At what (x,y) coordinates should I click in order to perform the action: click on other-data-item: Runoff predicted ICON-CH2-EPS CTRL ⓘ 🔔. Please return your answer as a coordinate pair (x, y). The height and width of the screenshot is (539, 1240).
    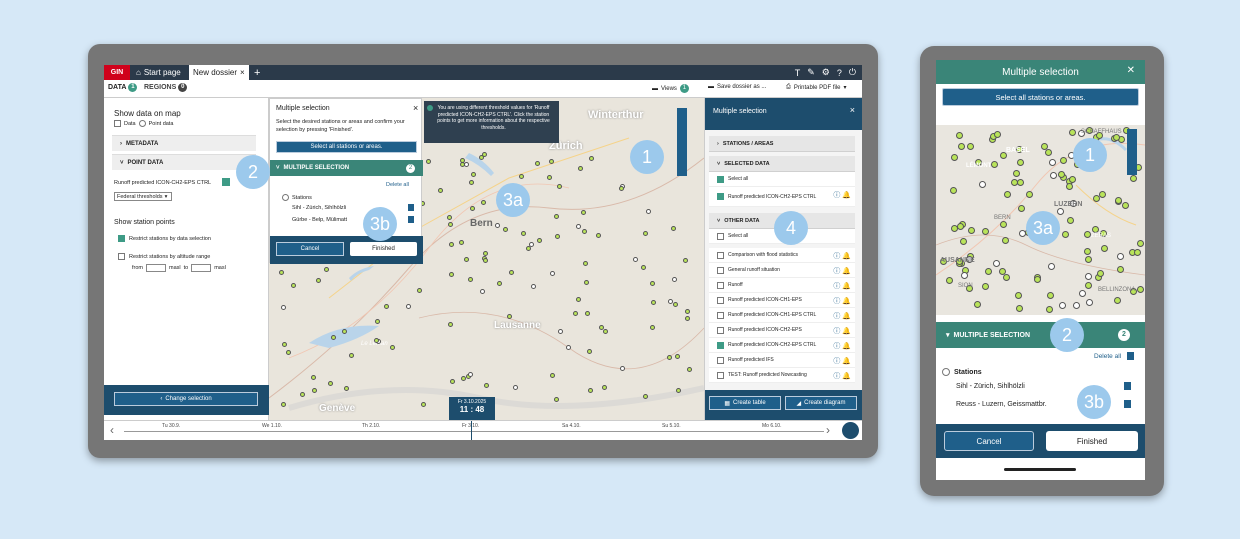
    Looking at the image, I should click on (782, 345).